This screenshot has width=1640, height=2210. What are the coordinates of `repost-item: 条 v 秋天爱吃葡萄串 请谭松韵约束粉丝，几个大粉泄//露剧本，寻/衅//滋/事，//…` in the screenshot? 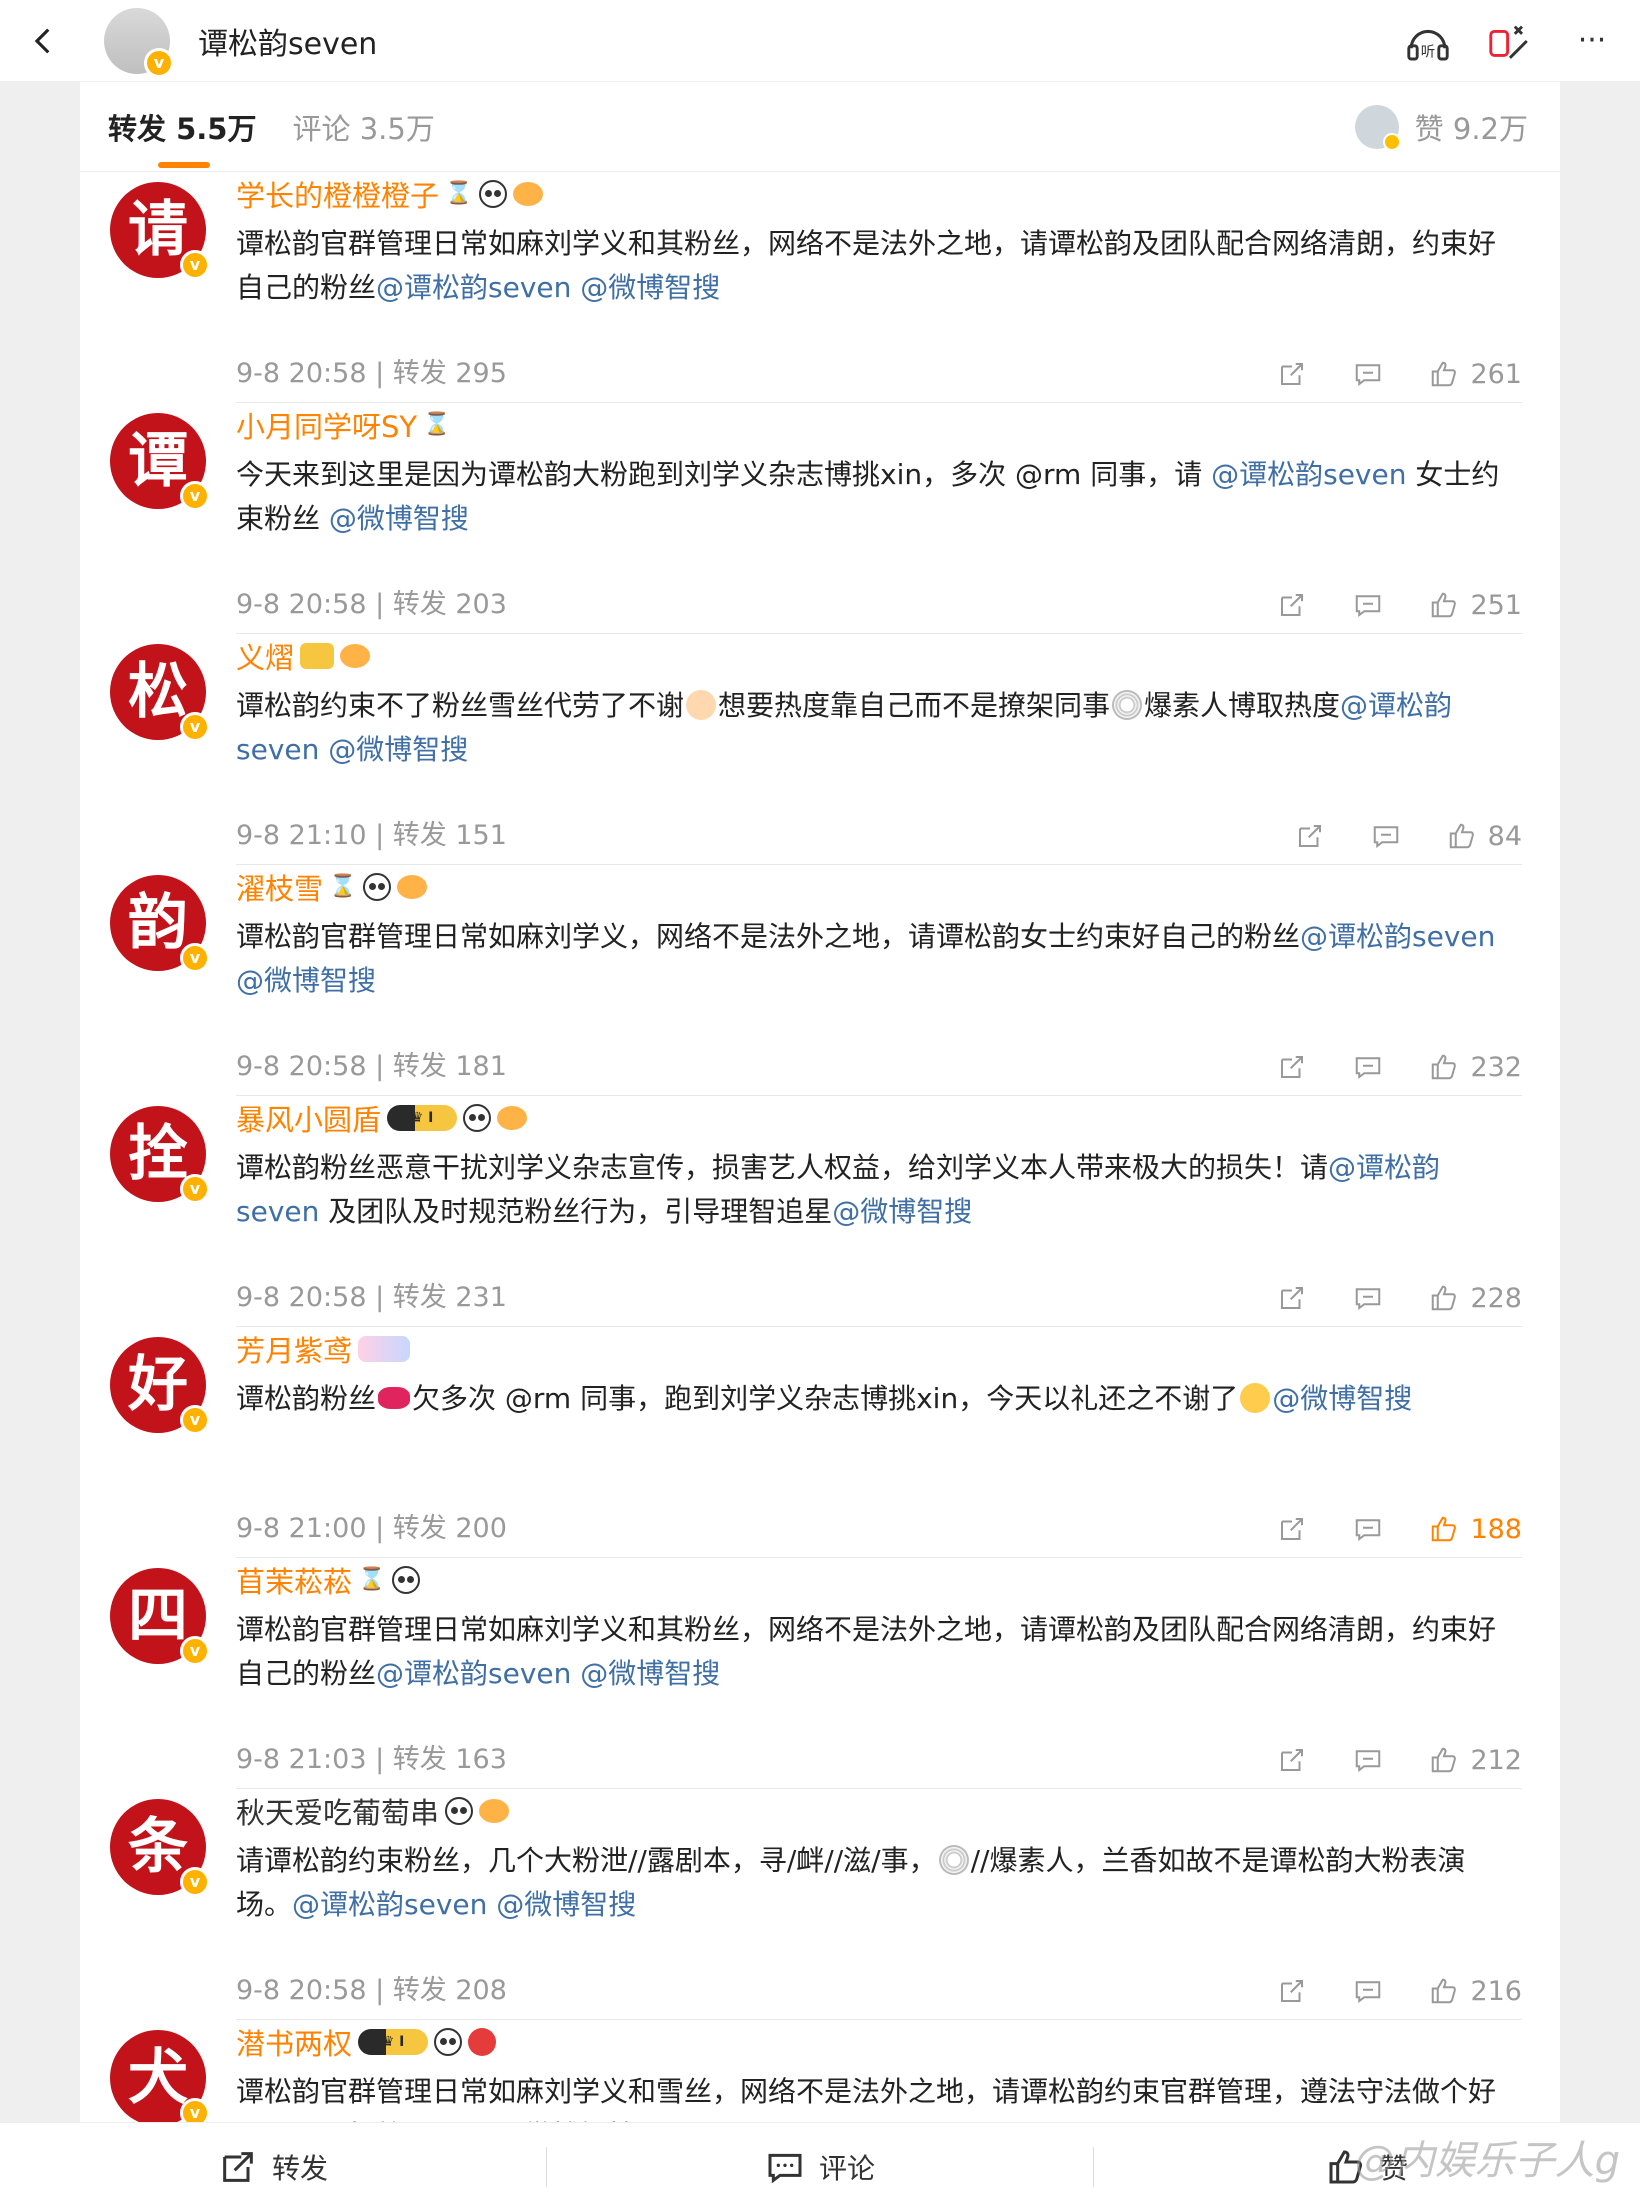 It's located at (816, 1904).